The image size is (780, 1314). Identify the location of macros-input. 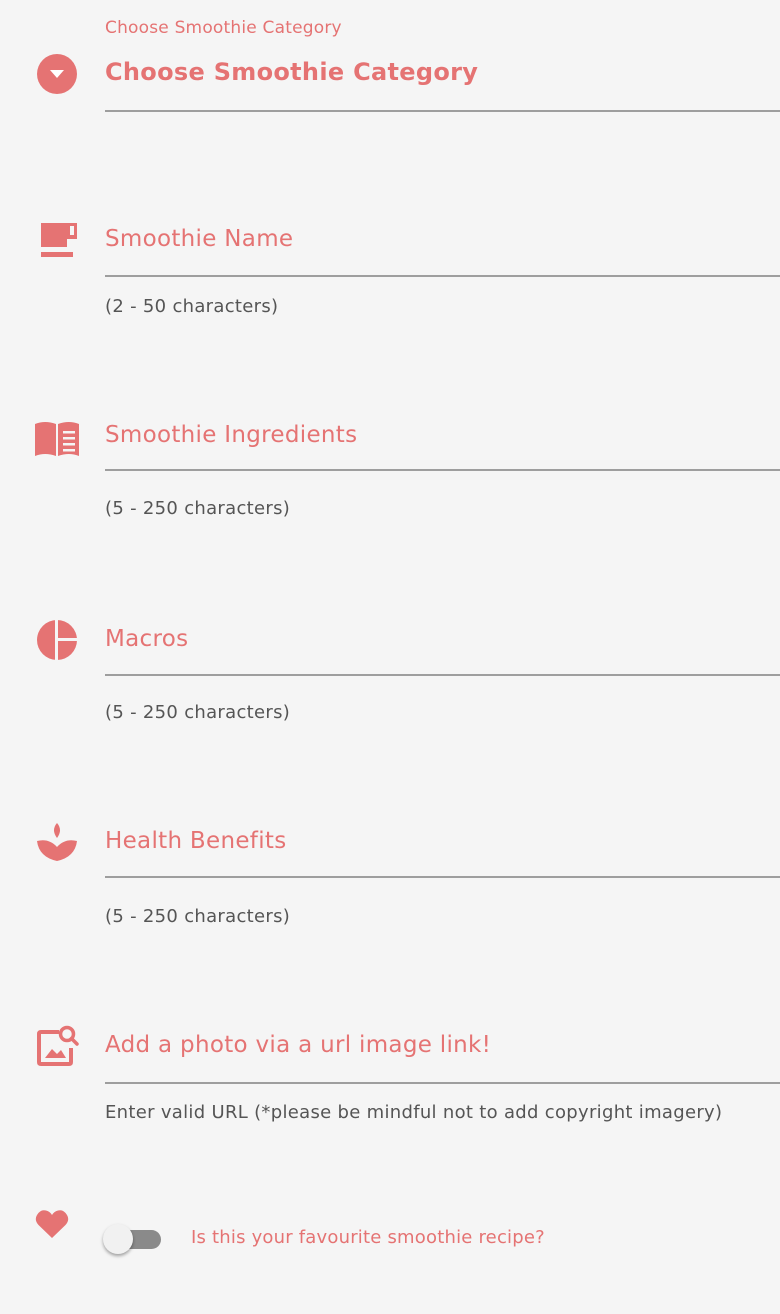
(442, 641).